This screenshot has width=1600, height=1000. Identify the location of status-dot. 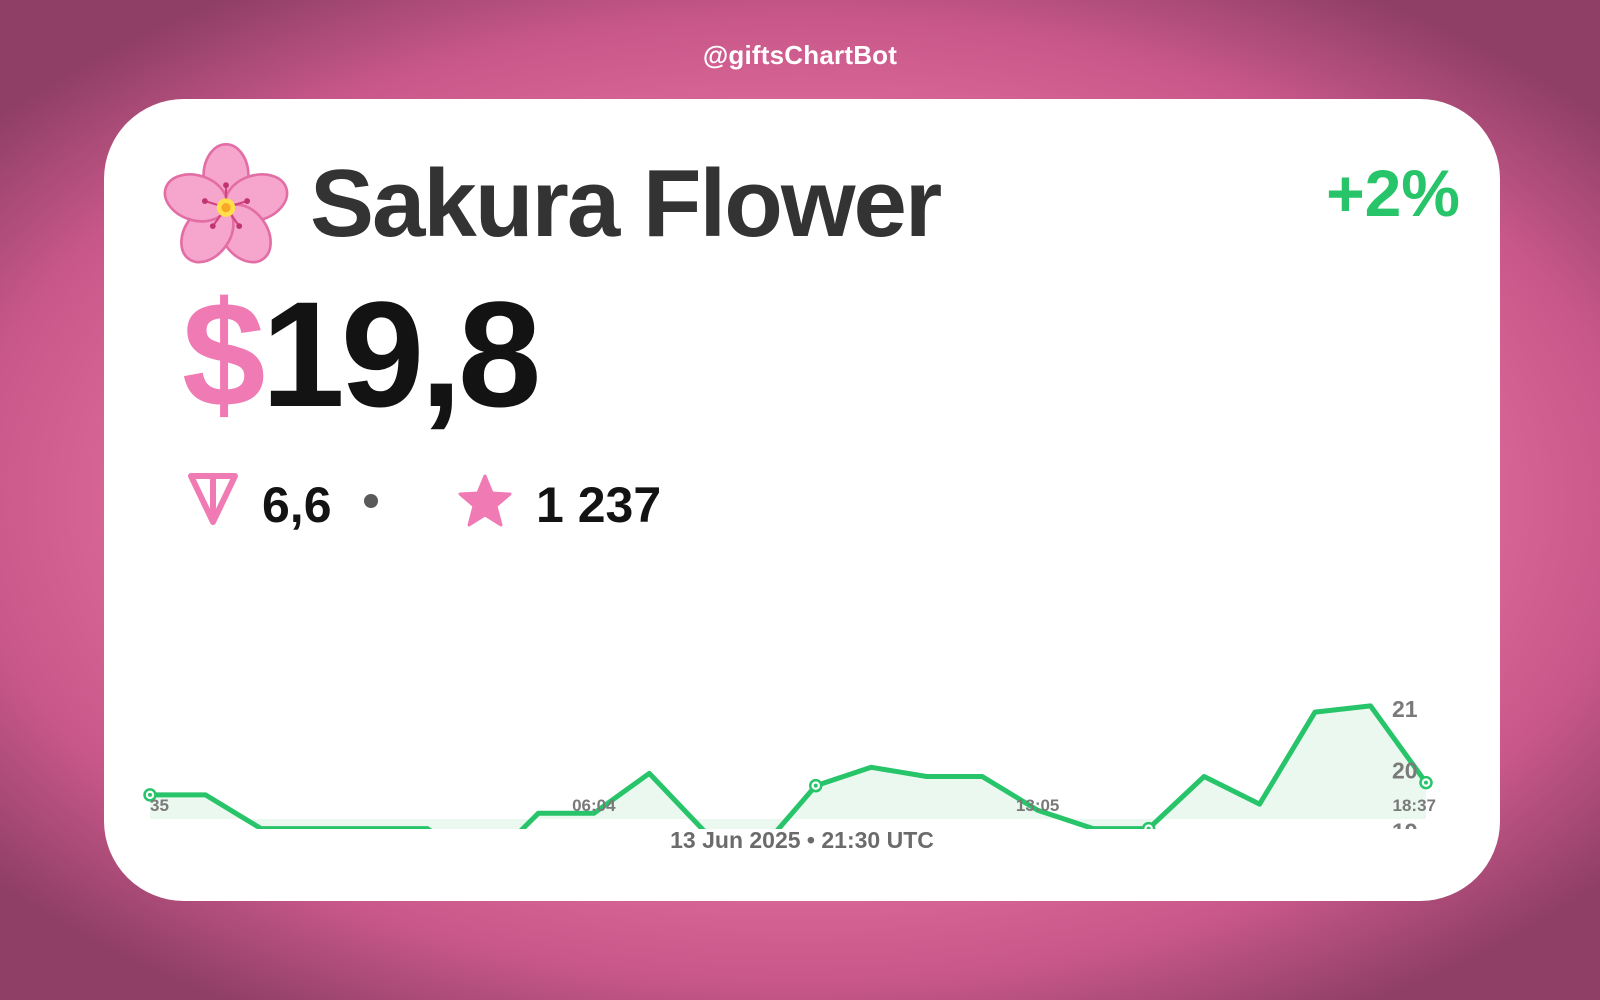
(371, 501).